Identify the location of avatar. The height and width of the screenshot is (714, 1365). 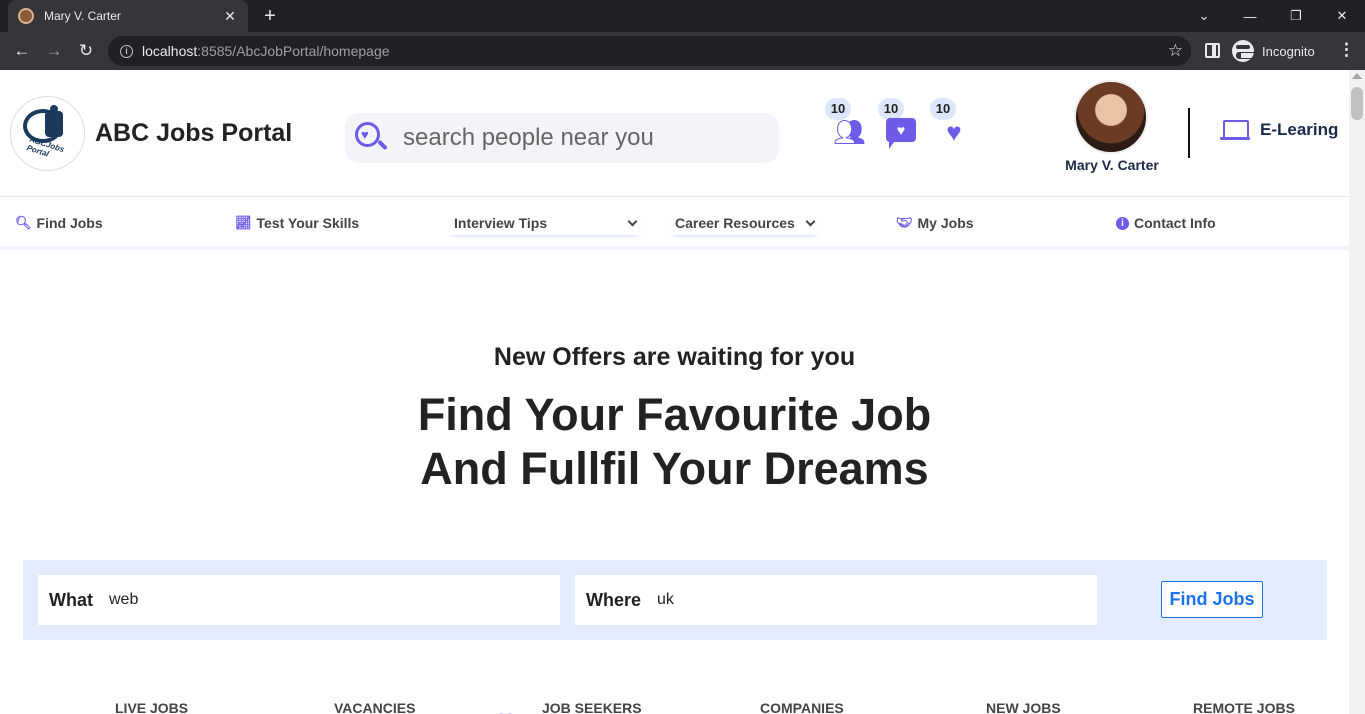
(1111, 117).